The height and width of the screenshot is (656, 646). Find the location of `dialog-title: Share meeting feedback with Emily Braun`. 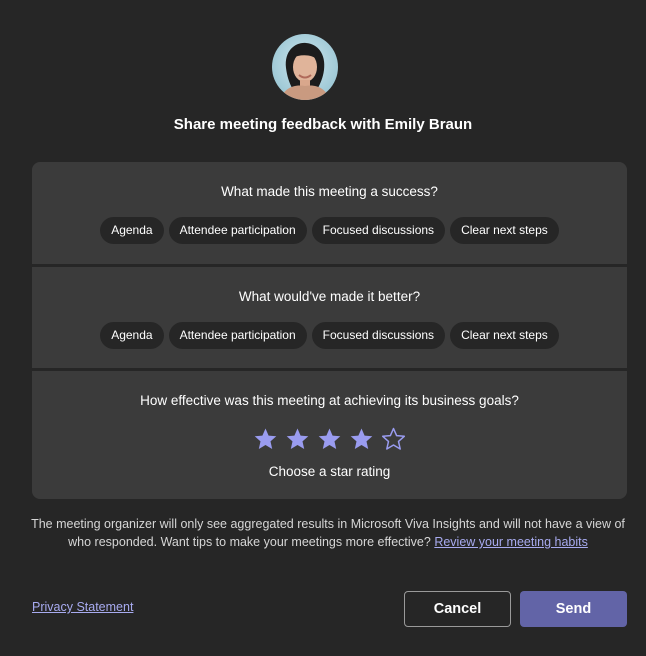

dialog-title: Share meeting feedback with Emily Braun is located at coordinates (323, 124).